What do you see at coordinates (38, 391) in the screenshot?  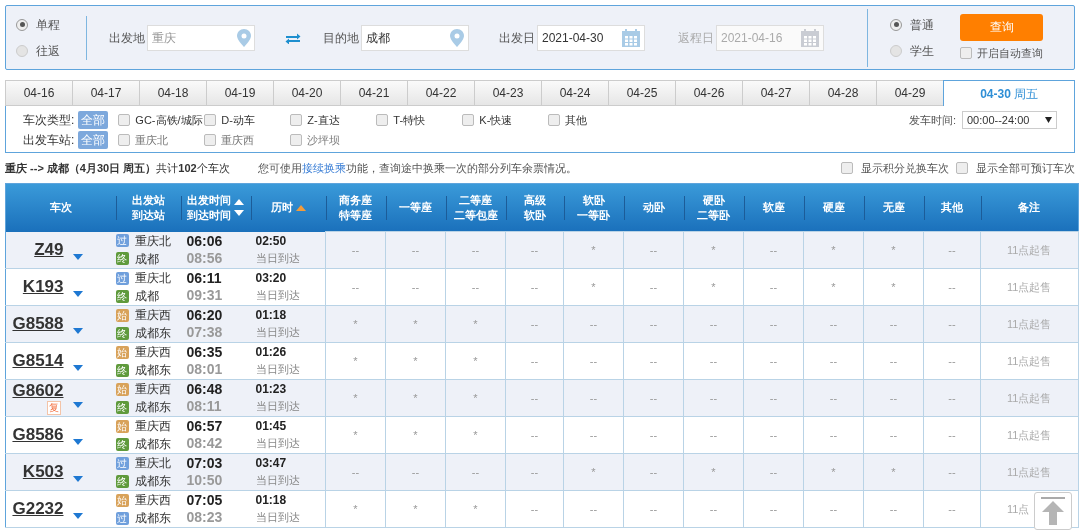 I see `train-number-link: G8602` at bounding box center [38, 391].